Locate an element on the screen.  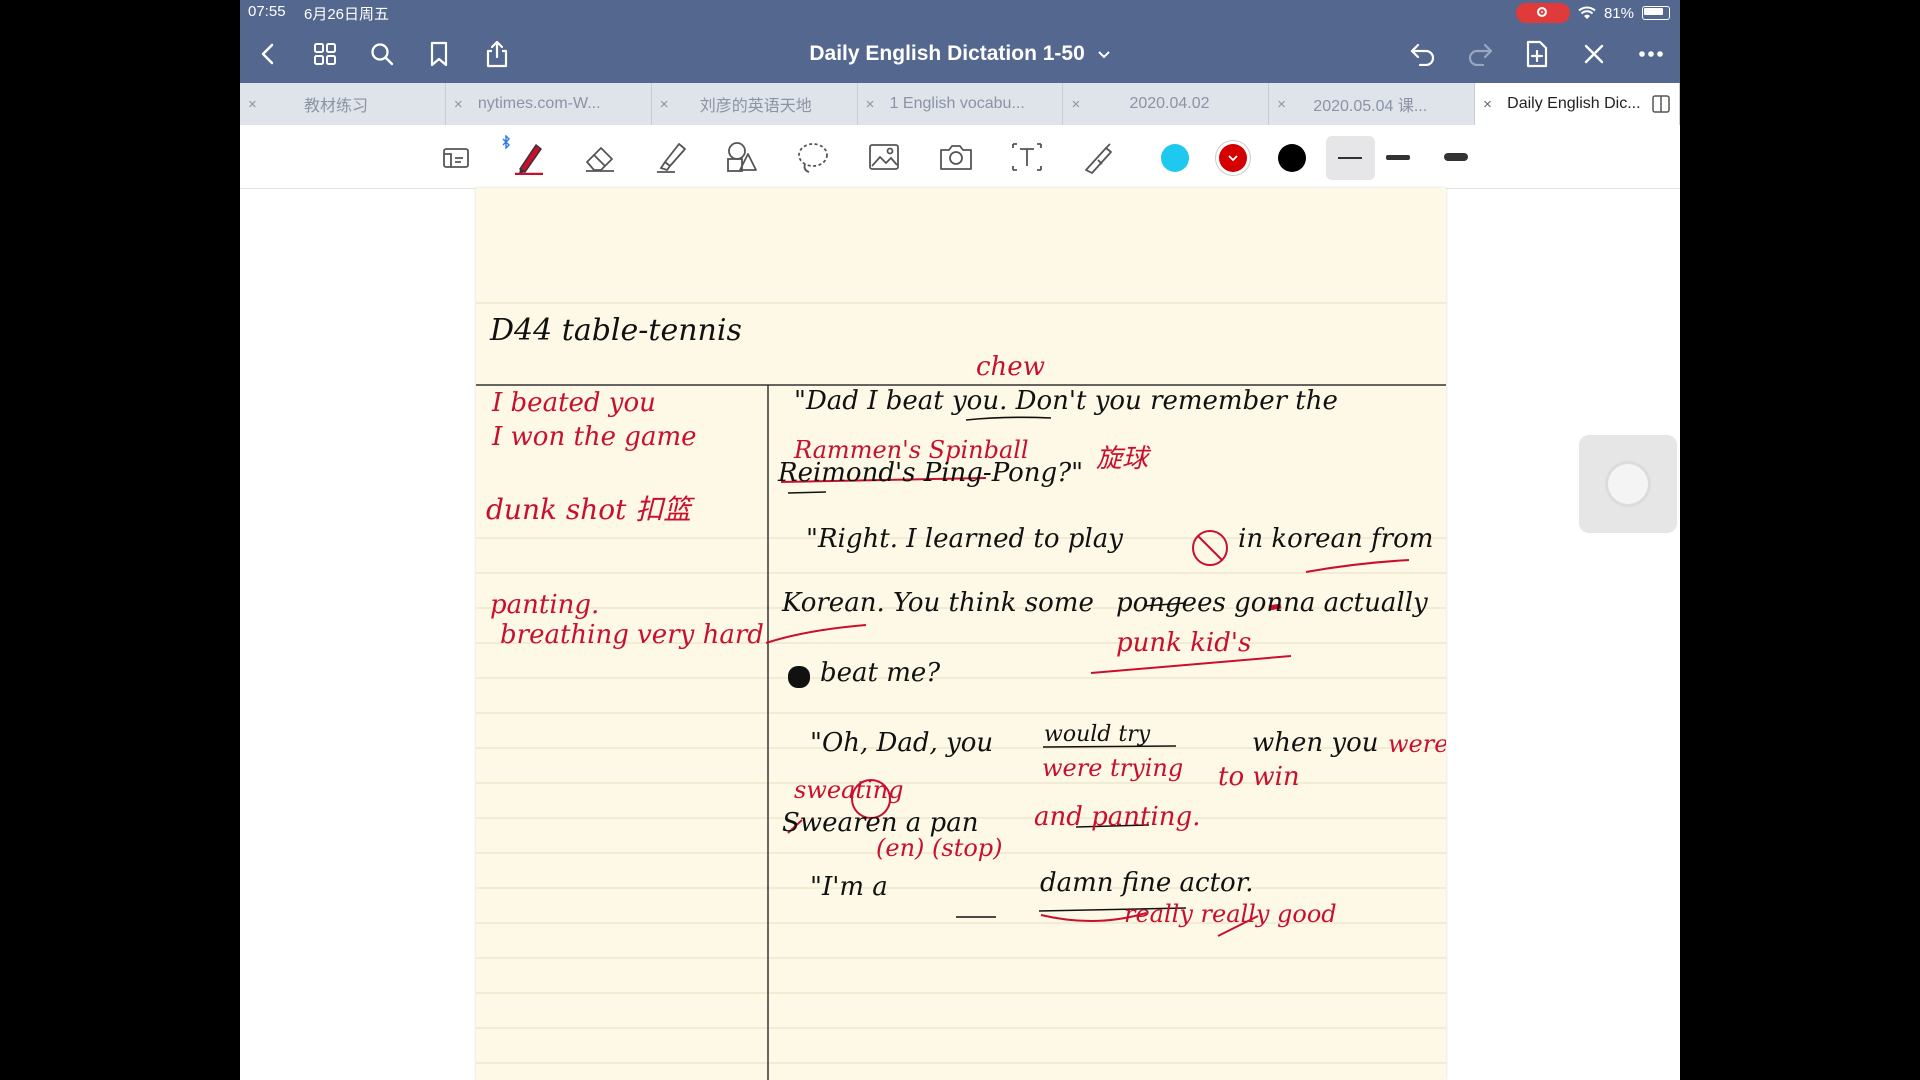
grid-icon is located at coordinates (325, 54).